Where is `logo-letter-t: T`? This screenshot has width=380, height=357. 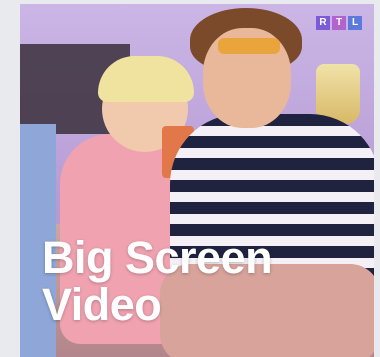 logo-letter-t: T is located at coordinates (339, 23).